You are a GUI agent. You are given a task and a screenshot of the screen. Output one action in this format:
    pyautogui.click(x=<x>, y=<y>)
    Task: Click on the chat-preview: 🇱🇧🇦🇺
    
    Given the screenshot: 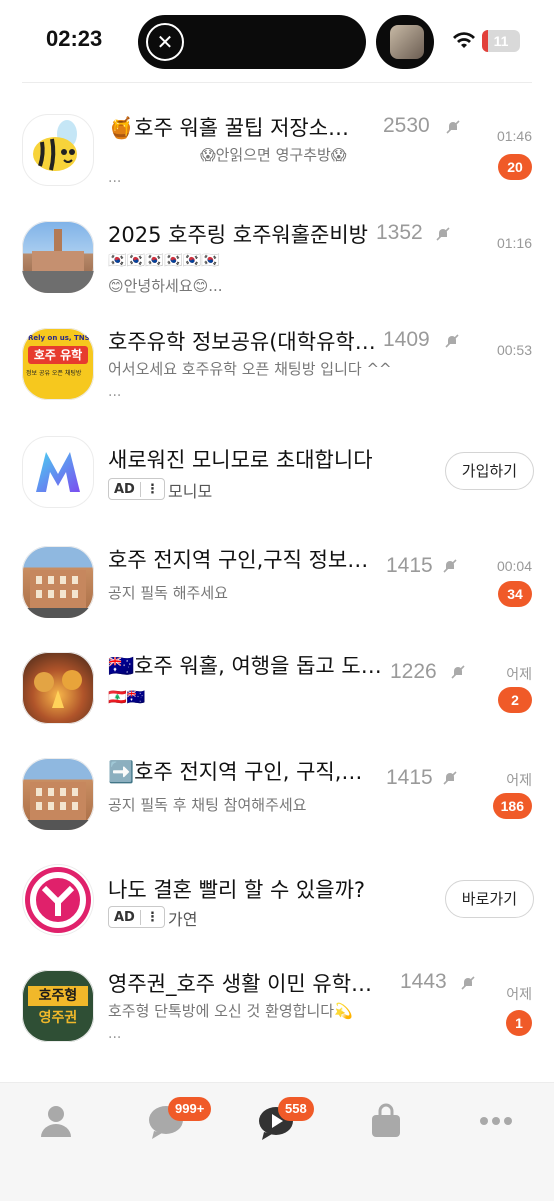 What is the action you would take?
    pyautogui.click(x=127, y=697)
    